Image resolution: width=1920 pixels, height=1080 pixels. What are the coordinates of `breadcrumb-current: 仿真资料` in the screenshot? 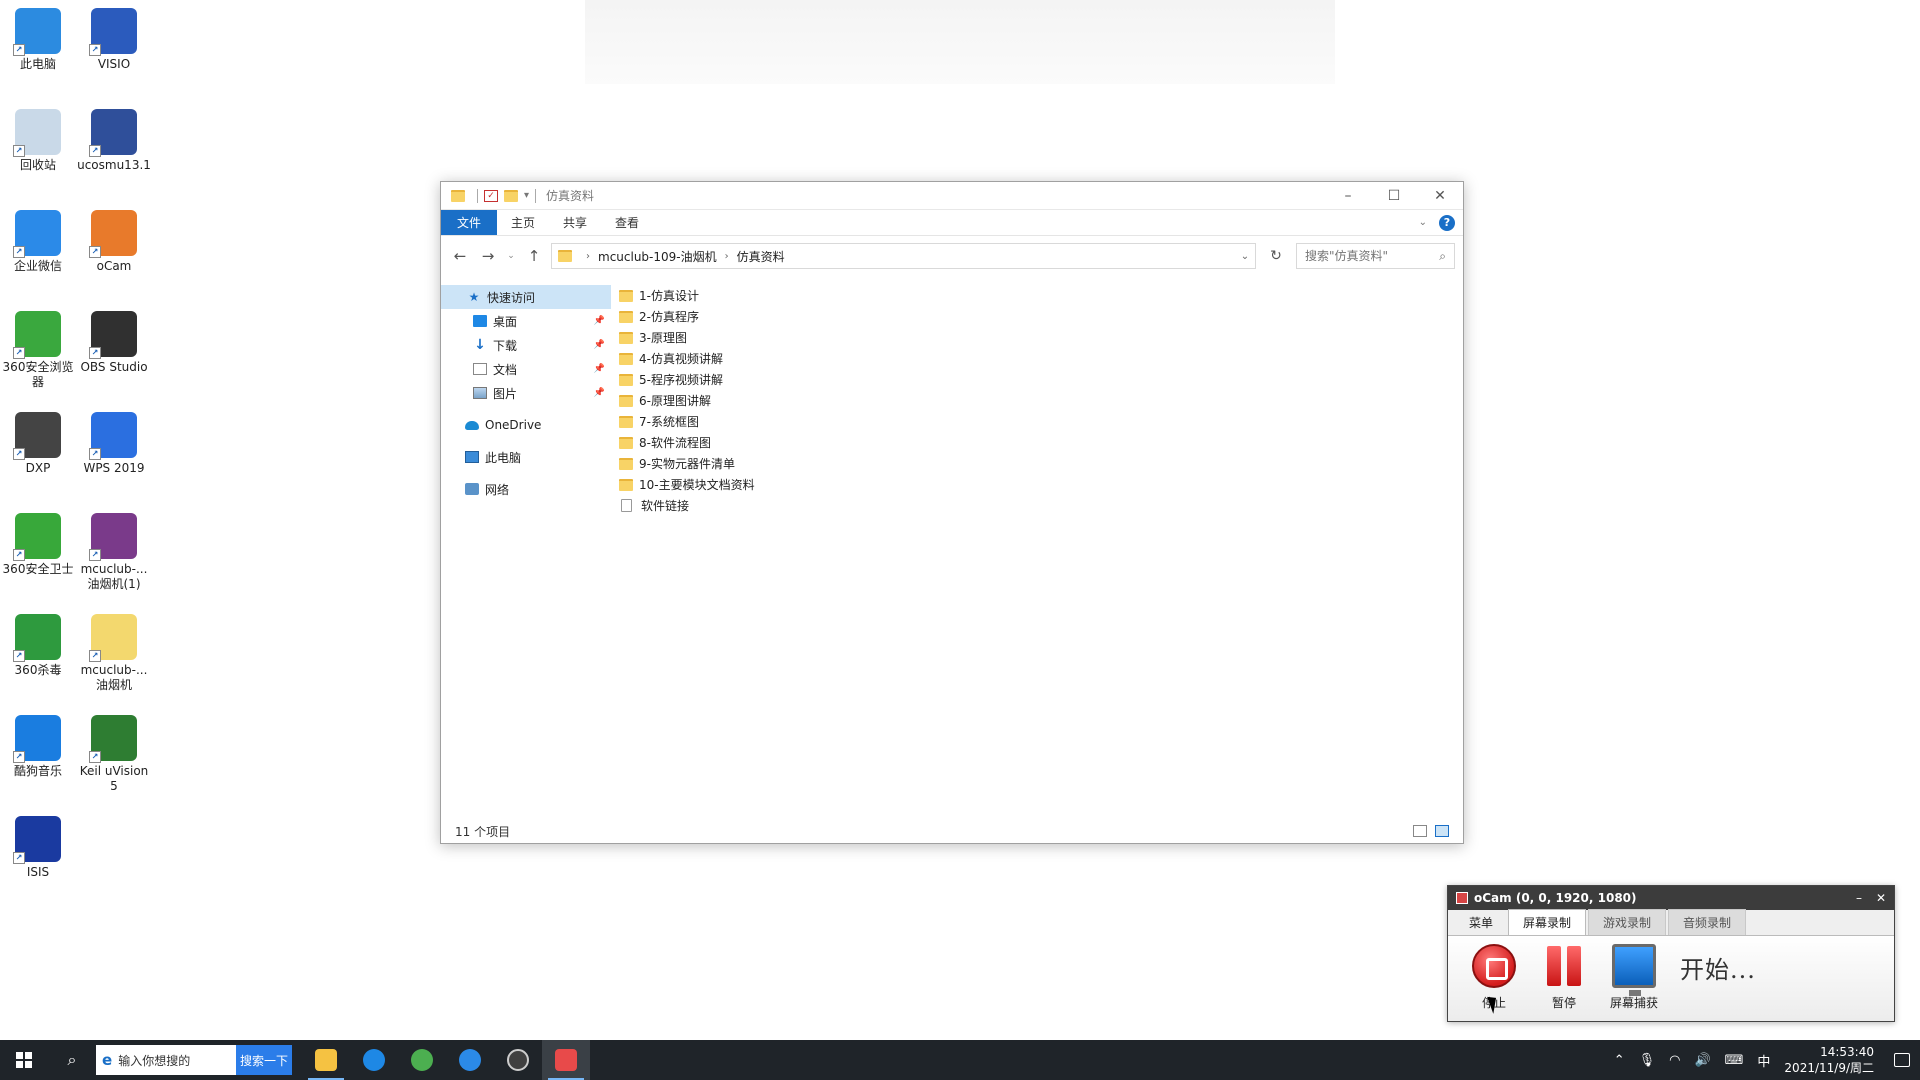 It's located at (761, 256).